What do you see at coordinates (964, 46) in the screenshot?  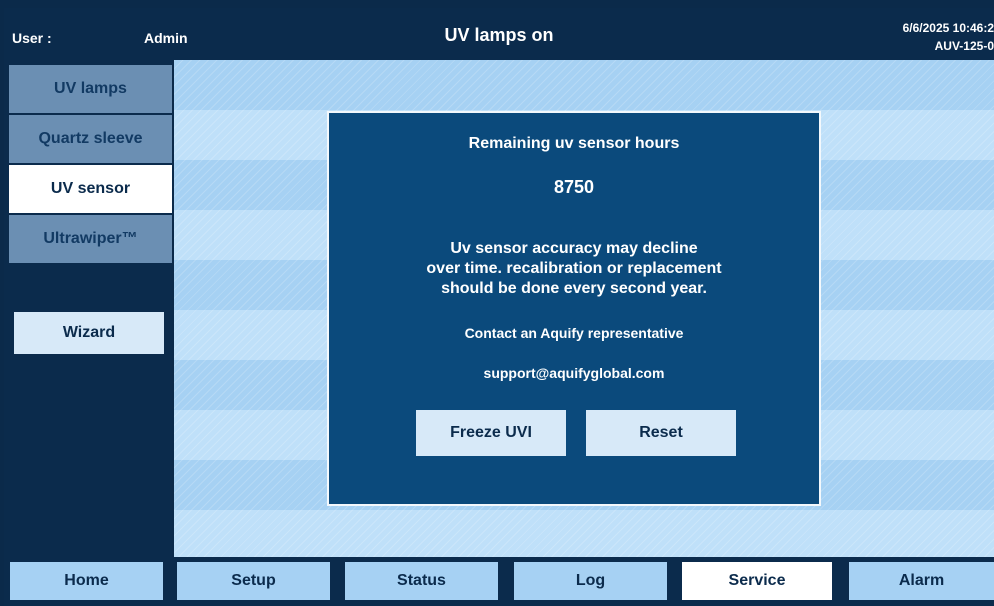 I see `device-id: AUV-125-0` at bounding box center [964, 46].